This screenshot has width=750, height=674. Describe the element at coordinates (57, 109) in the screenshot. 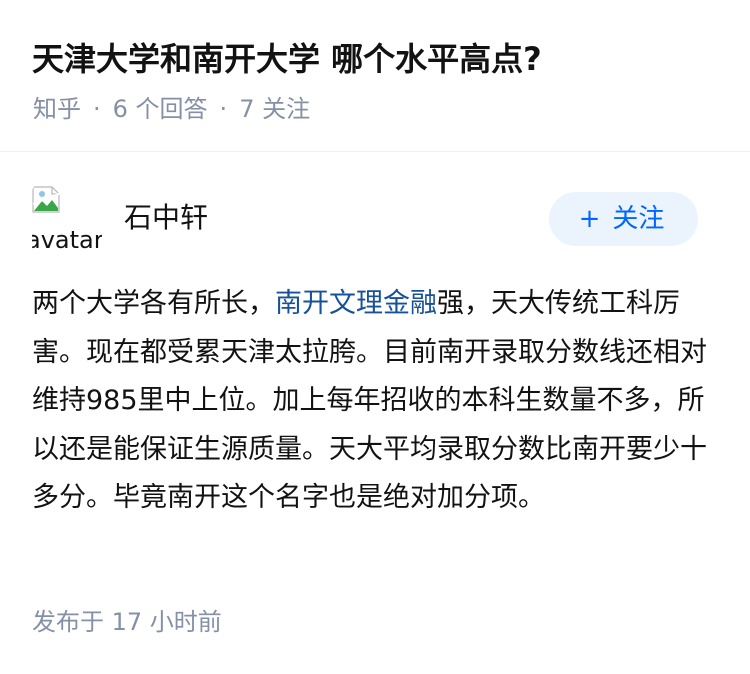

I see `source-label: 知乎` at that location.